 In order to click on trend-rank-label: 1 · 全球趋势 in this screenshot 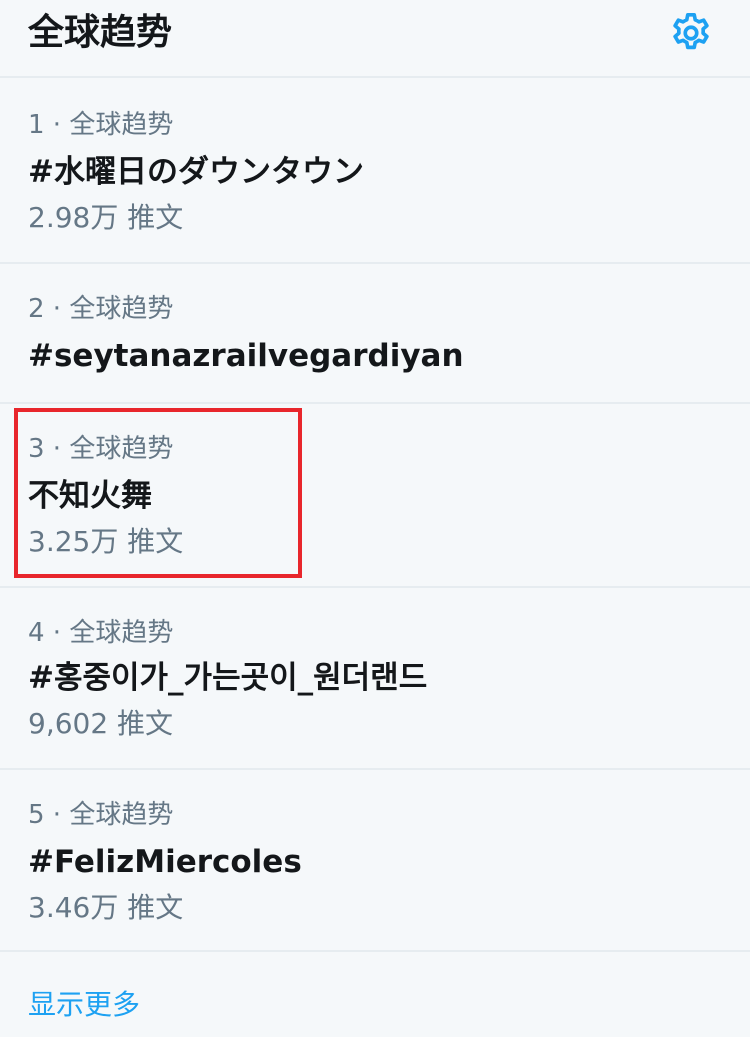, I will do `click(101, 125)`.